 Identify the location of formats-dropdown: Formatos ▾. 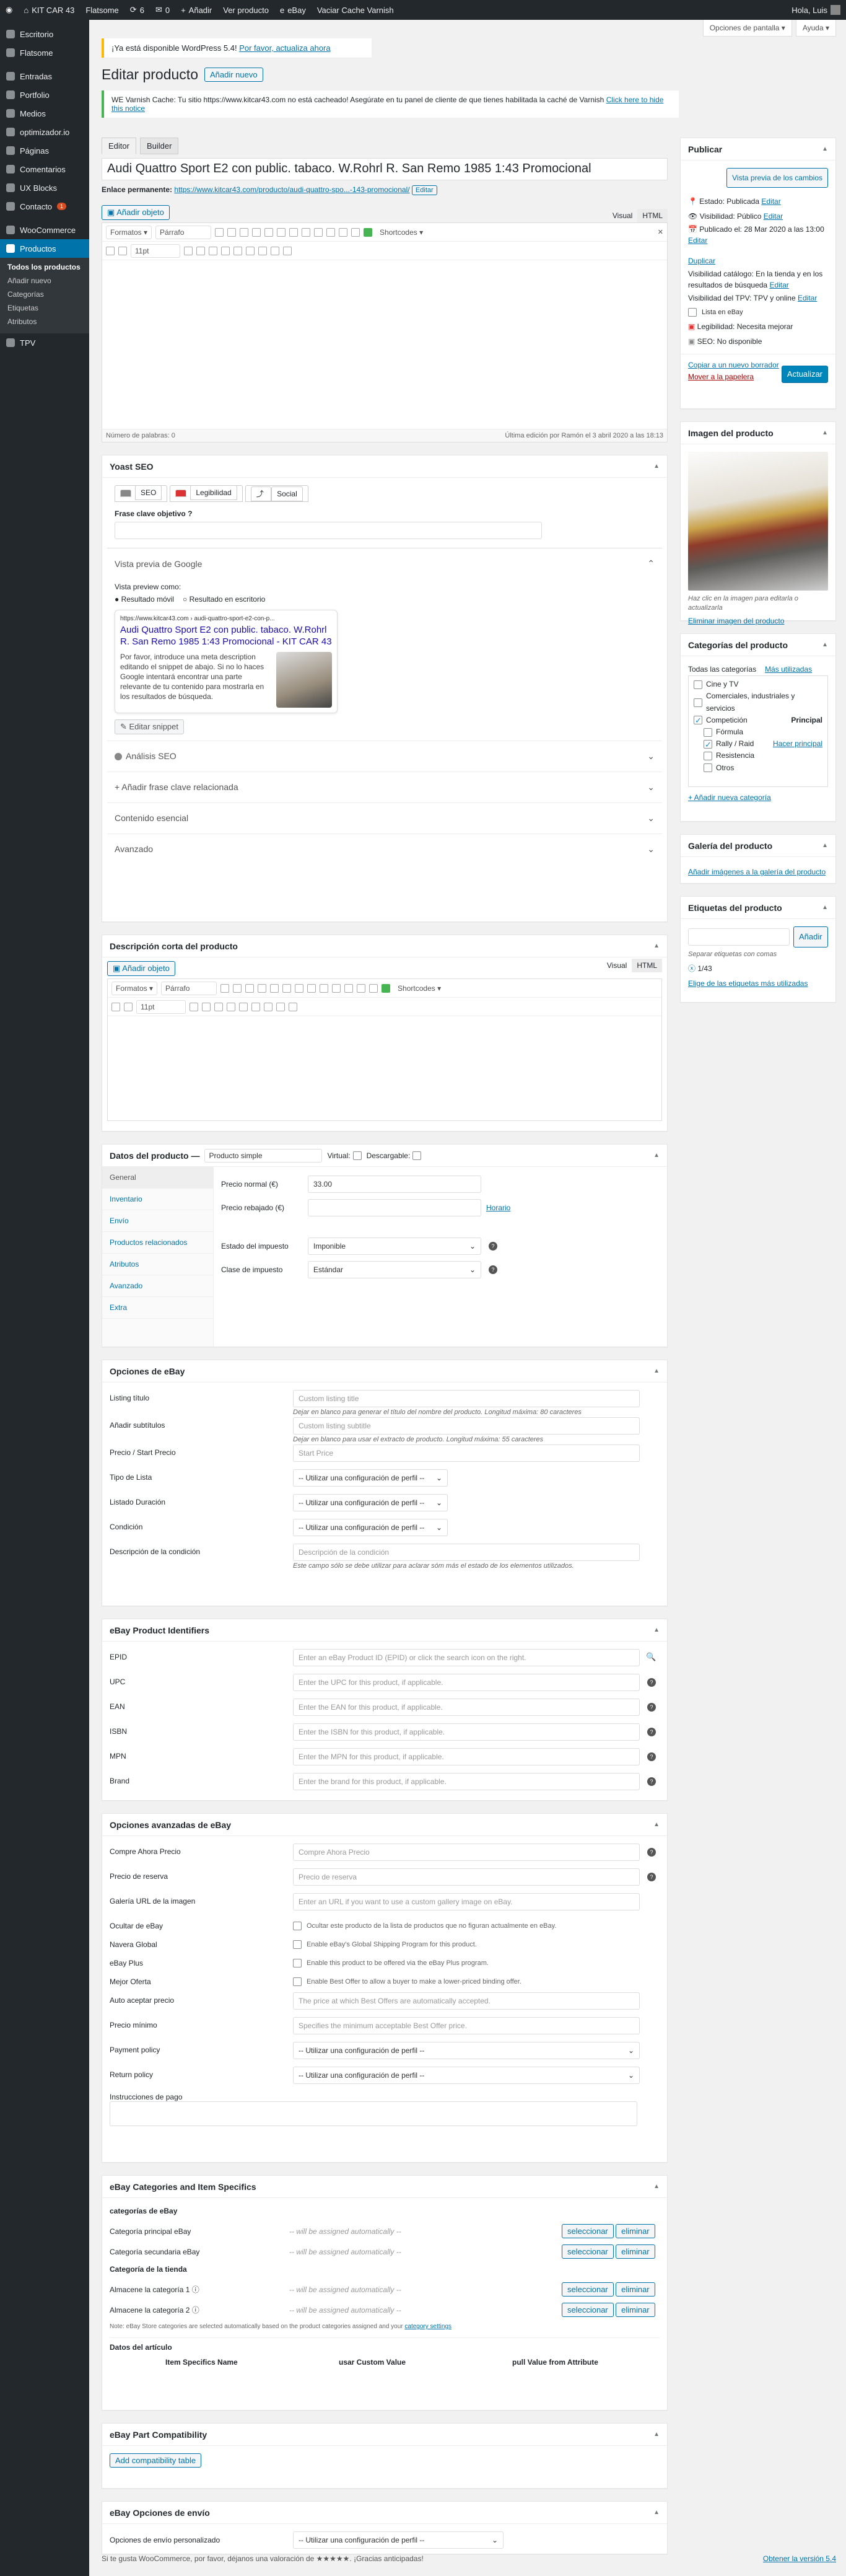
(129, 232).